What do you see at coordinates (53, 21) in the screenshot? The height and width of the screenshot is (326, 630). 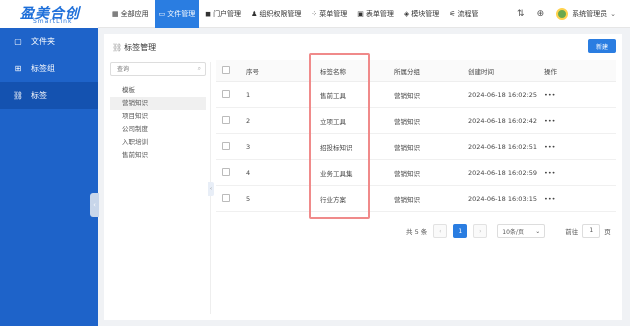 I see `logo-subtitle: SmartLink` at bounding box center [53, 21].